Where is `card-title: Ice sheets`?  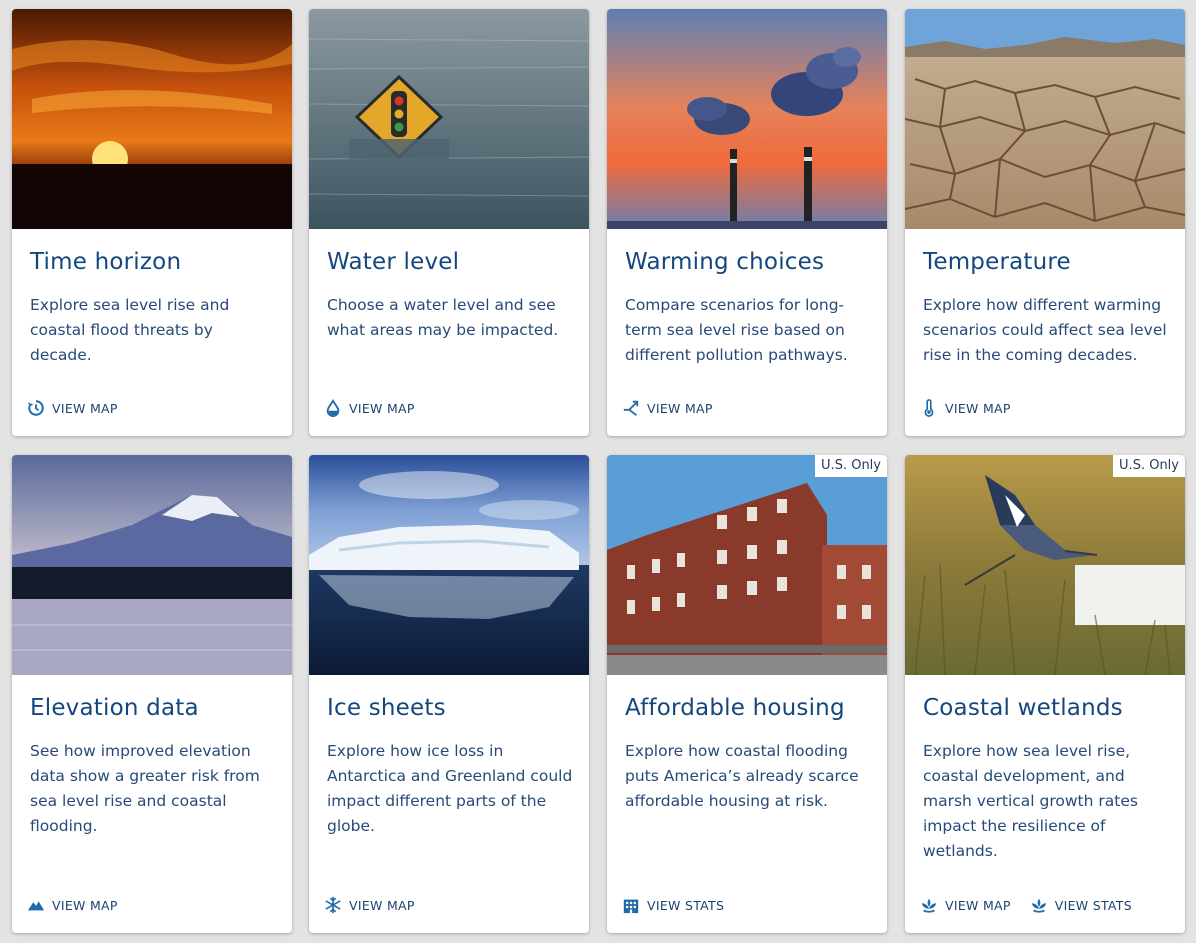
card-title: Ice sheets is located at coordinates (386, 708).